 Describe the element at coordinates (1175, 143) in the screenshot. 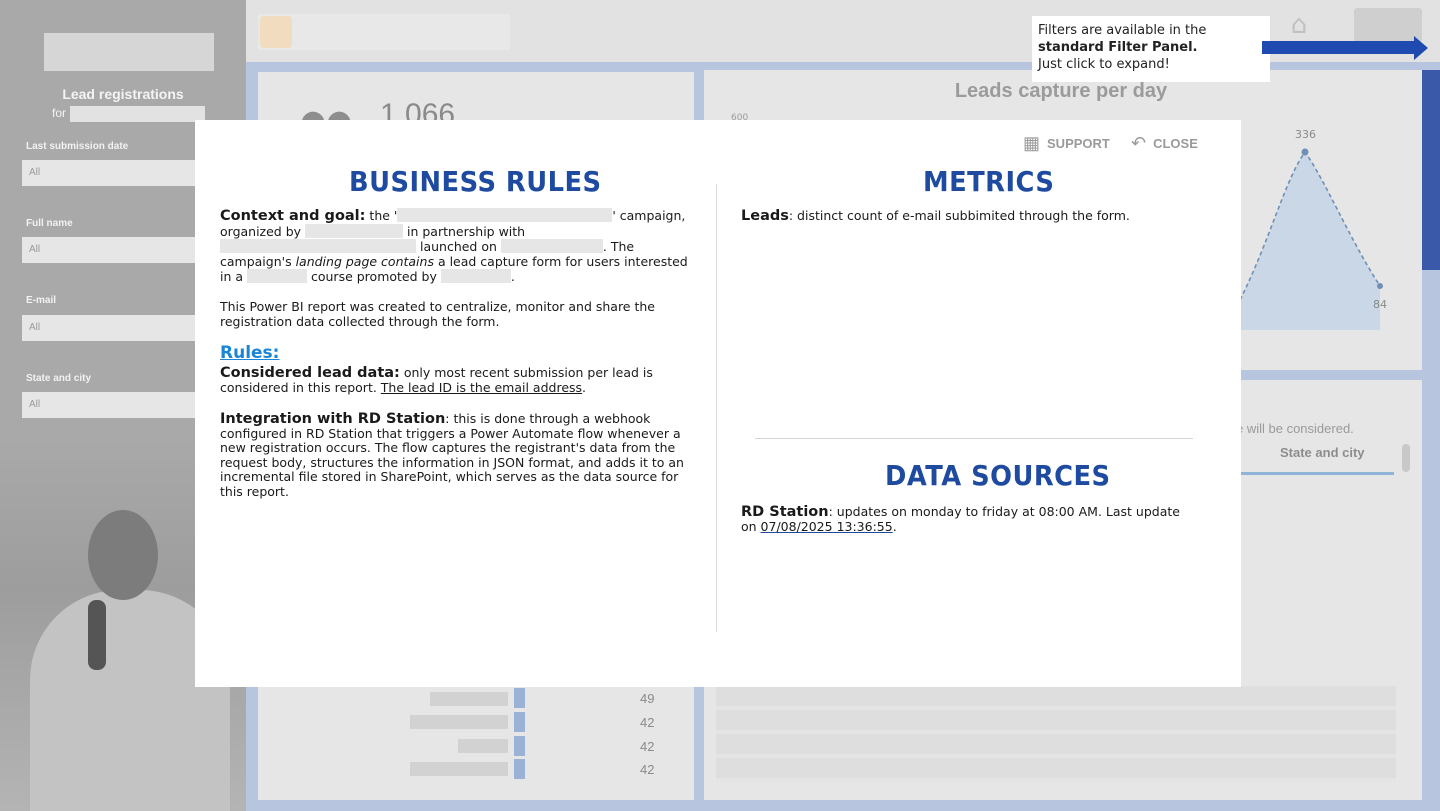

I see `close-label: CLOSE` at that location.